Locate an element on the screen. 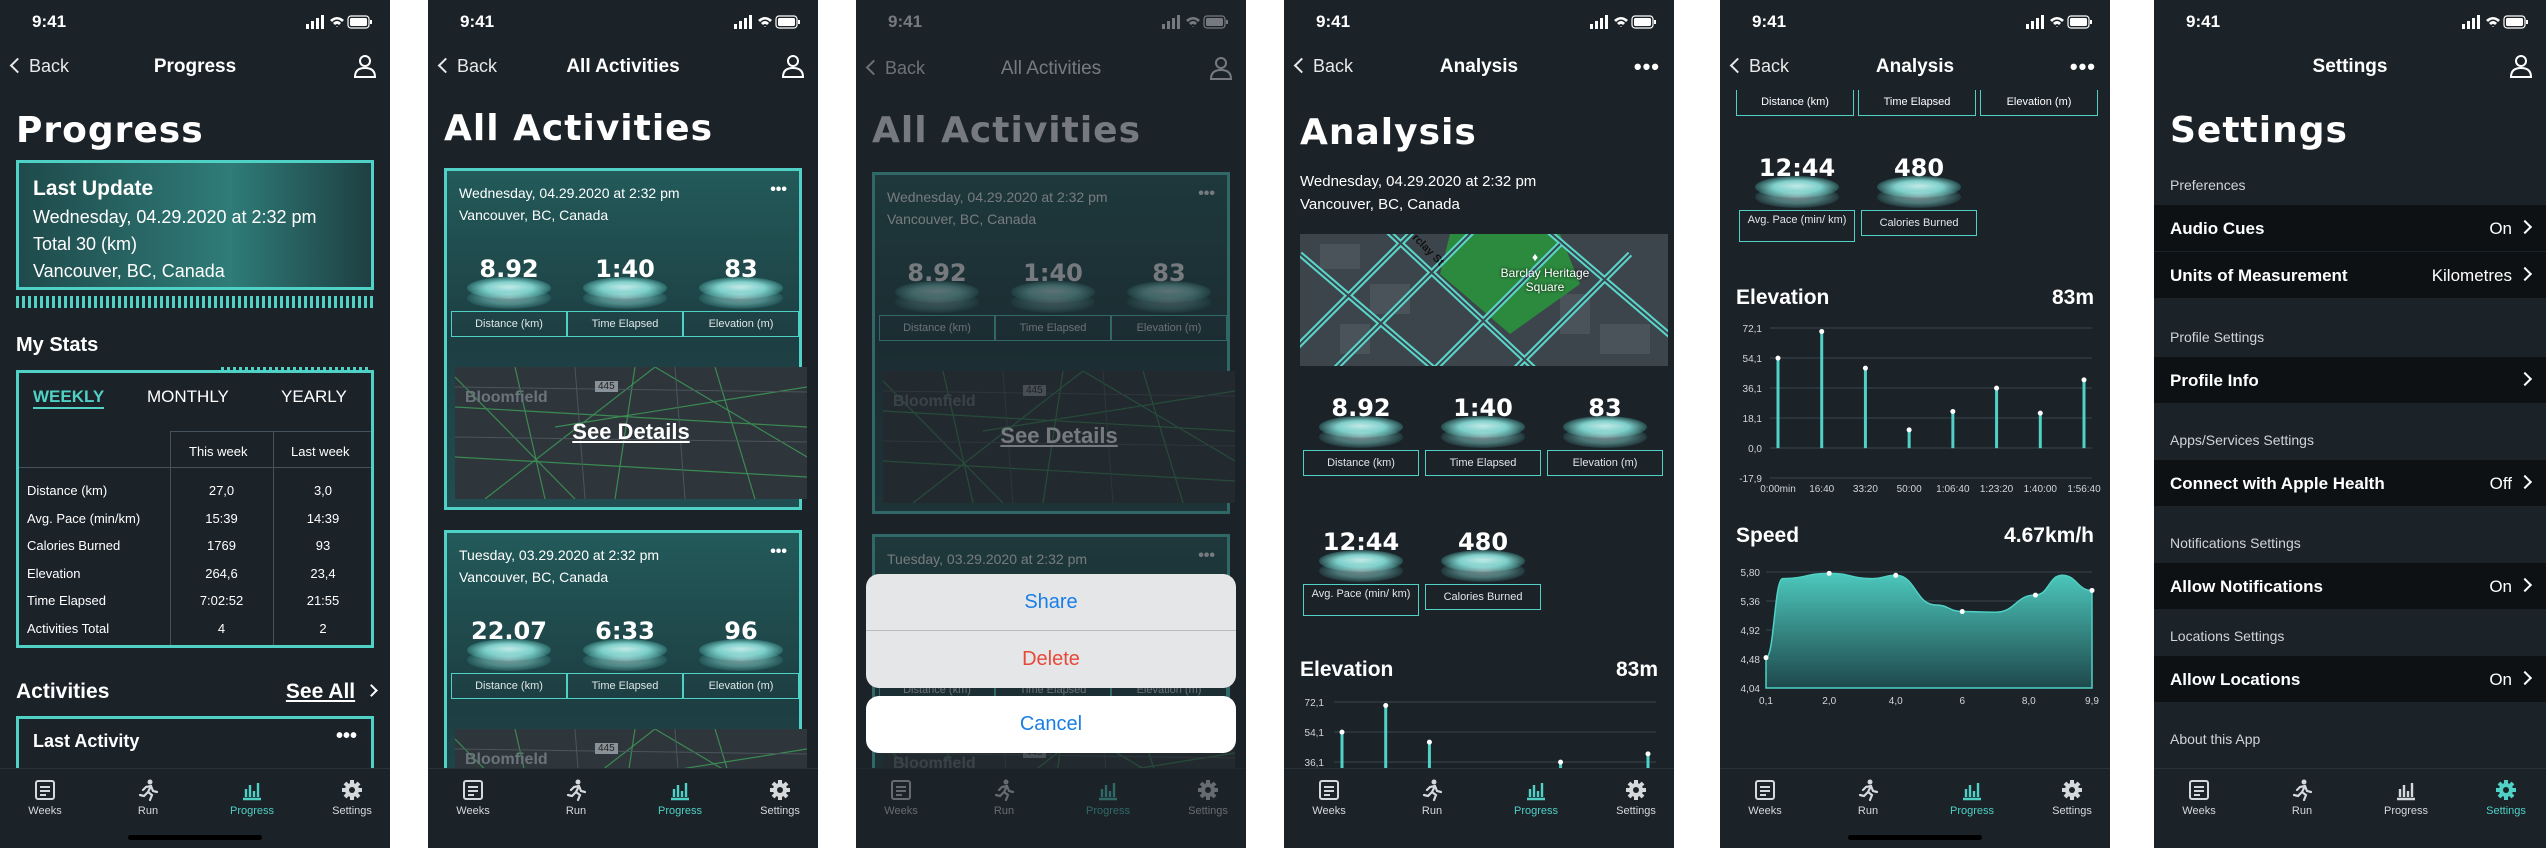 The width and height of the screenshot is (2546, 848). row-profile-info: Profile Info is located at coordinates (2350, 380).